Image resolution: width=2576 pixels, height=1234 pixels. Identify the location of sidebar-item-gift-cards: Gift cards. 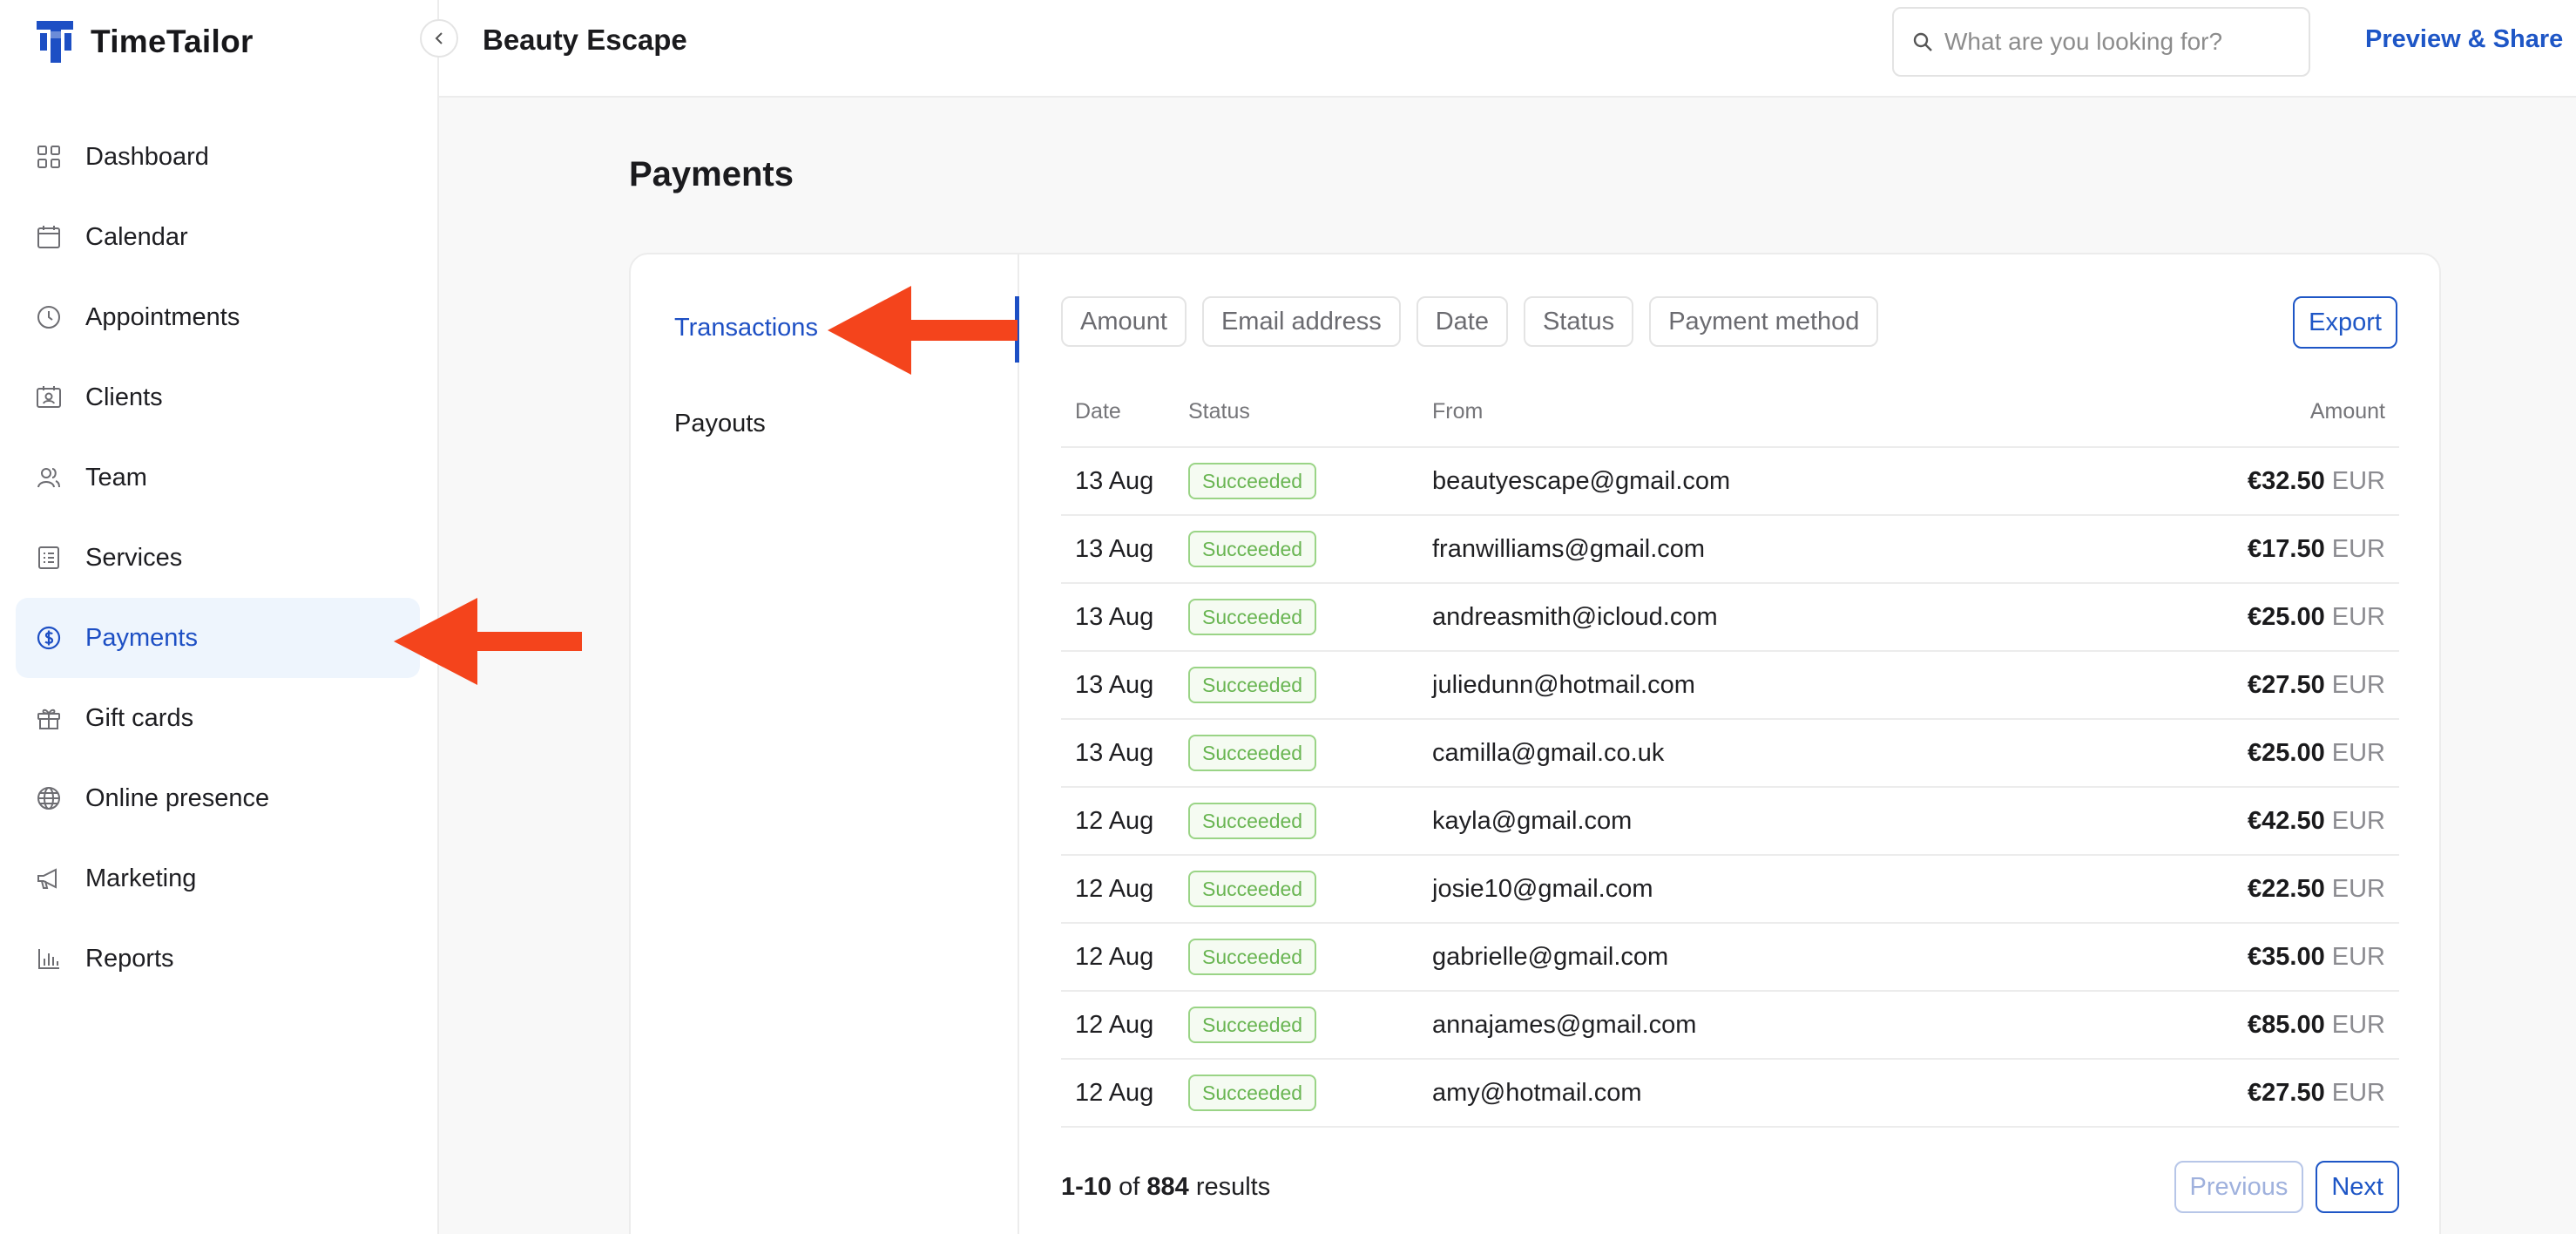
(218, 718).